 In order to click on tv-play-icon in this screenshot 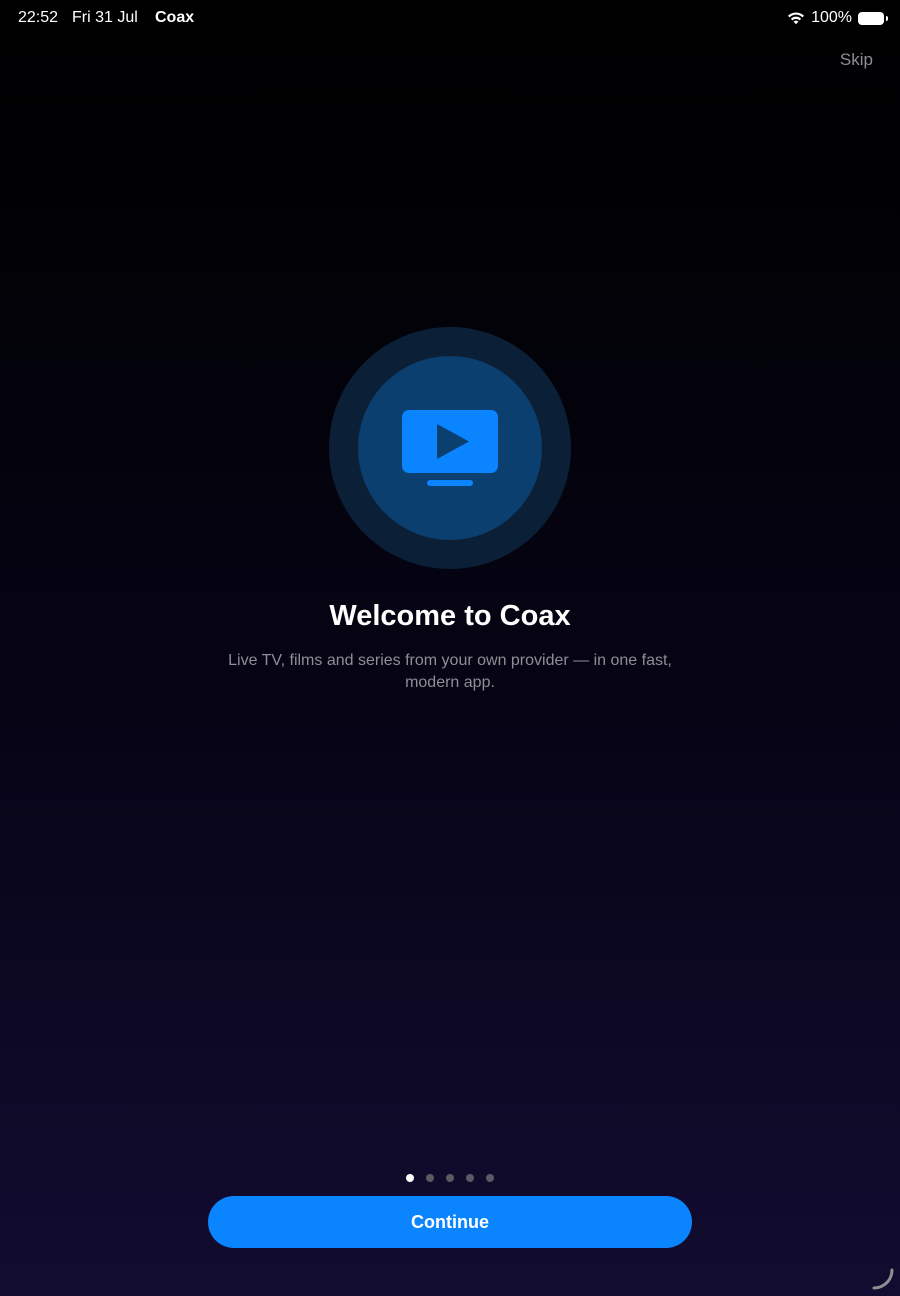, I will do `click(450, 448)`.